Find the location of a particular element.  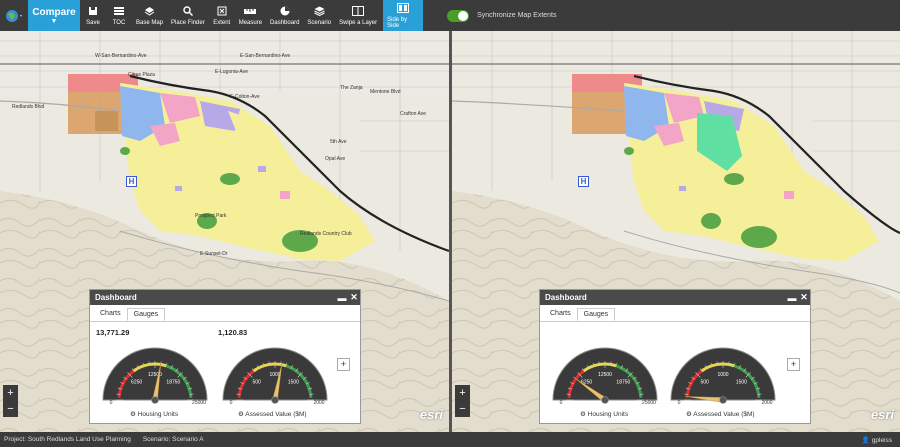

swipe-layer-button: Swipe a Layer is located at coordinates (358, 15).